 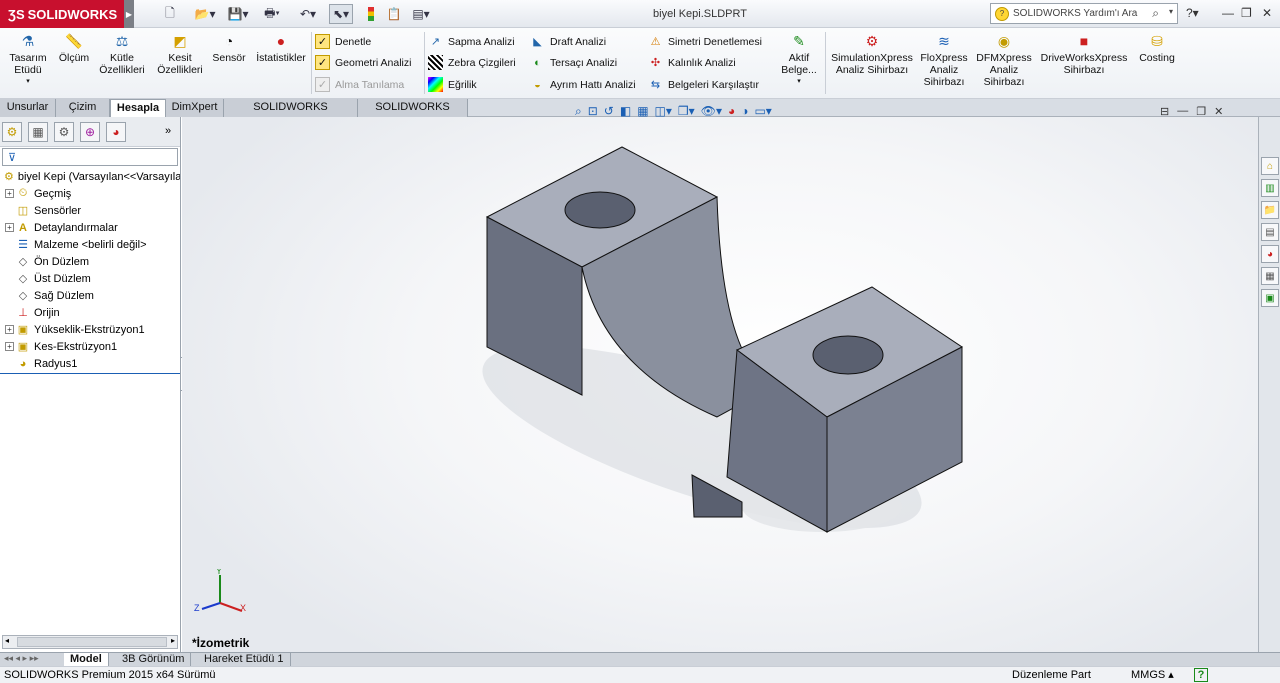 What do you see at coordinates (90, 176) in the screenshot?
I see `tree-root: ⚙ biyel Kepi (Varsayılan<<Varsayılan>` at bounding box center [90, 176].